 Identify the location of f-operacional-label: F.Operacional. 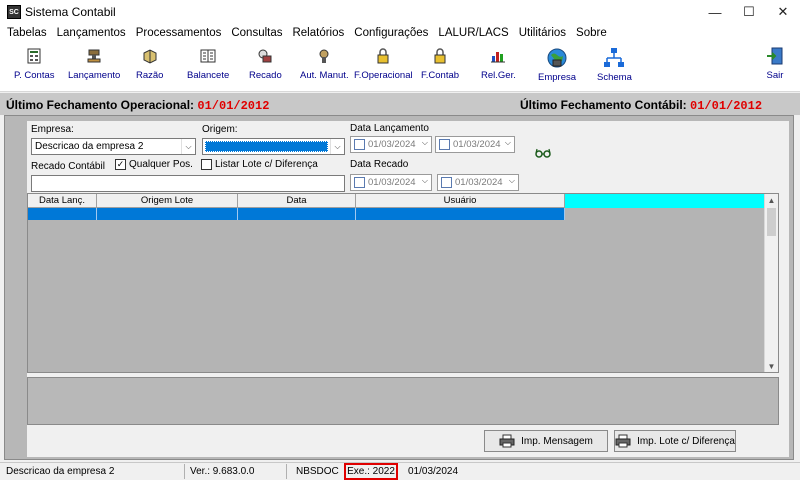
(383, 75).